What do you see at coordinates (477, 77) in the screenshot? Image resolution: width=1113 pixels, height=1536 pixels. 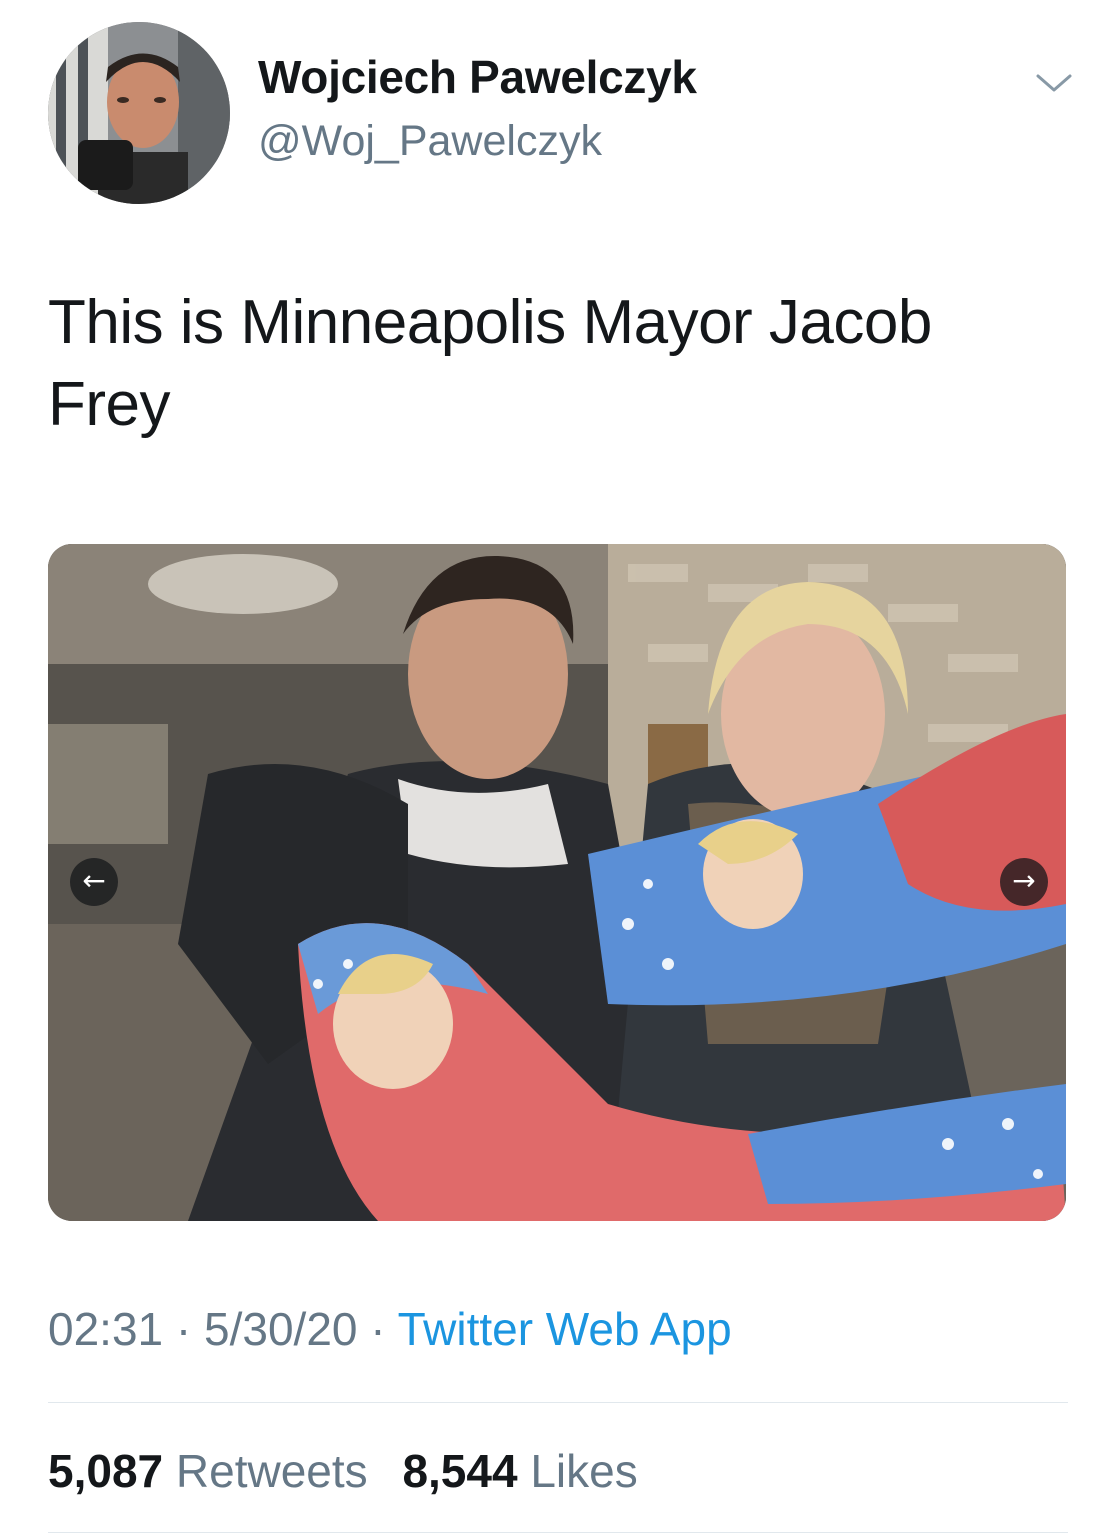 I see `author-display-name: Wojciech Pawelczyk` at bounding box center [477, 77].